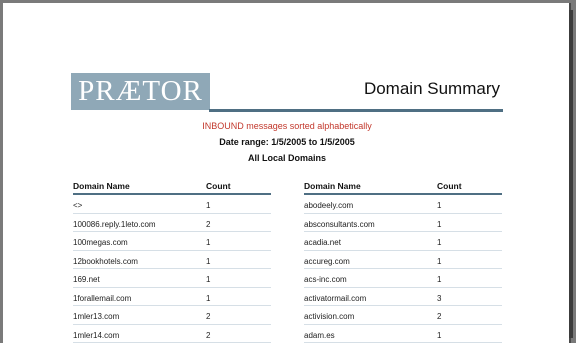 Image resolution: width=576 pixels, height=343 pixels. Describe the element at coordinates (403, 315) in the screenshot. I see `table-row: activision.com 2` at that location.